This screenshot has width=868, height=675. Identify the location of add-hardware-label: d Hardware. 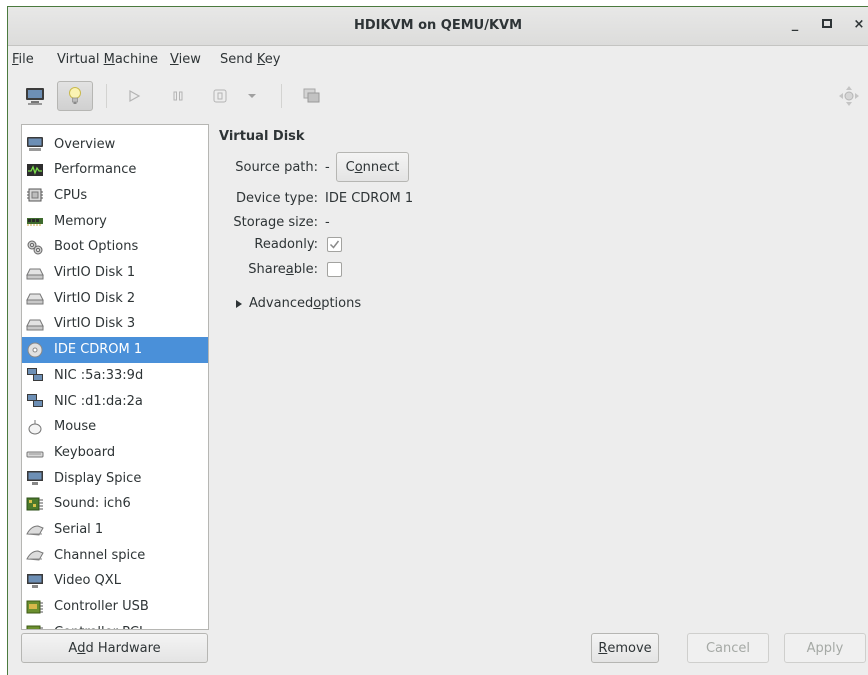
(123, 648).